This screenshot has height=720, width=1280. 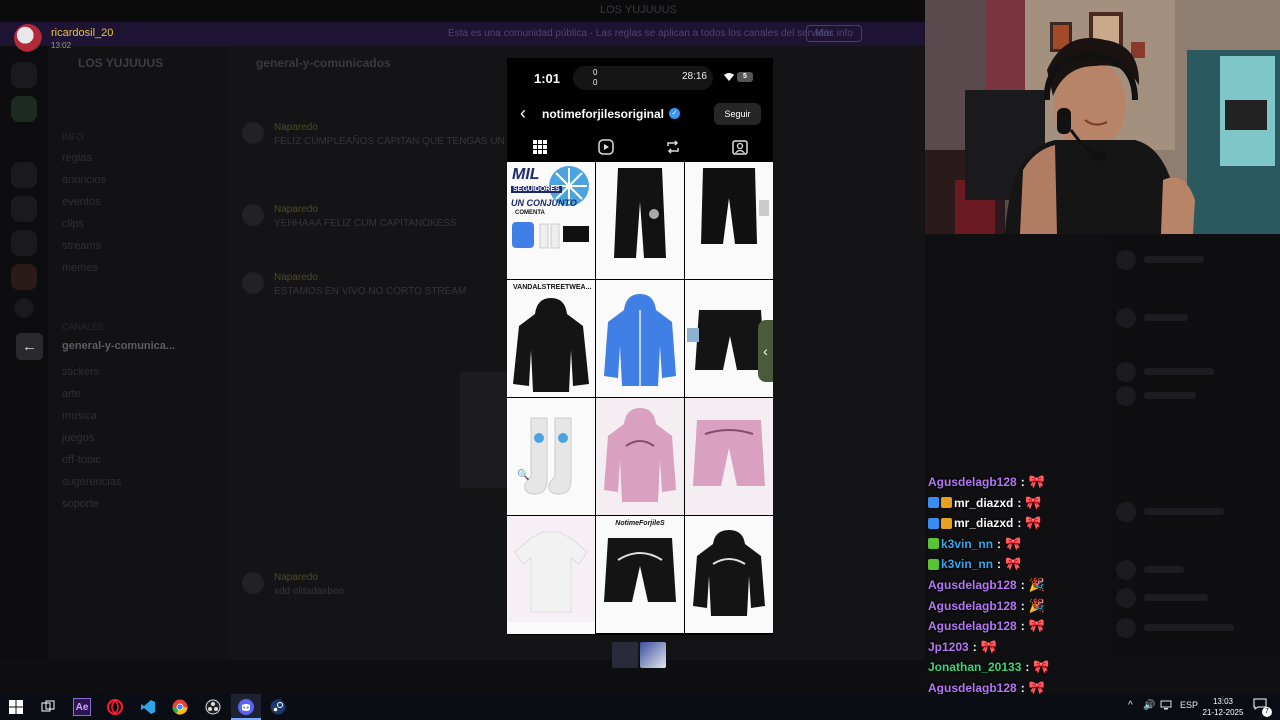 I want to click on channel-item: reglas, so click(x=77, y=158).